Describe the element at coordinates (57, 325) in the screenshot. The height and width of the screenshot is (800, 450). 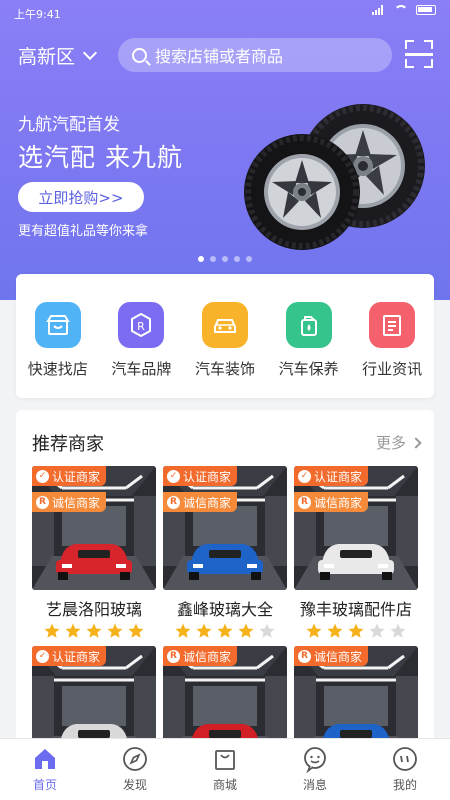
I see `store-icon` at that location.